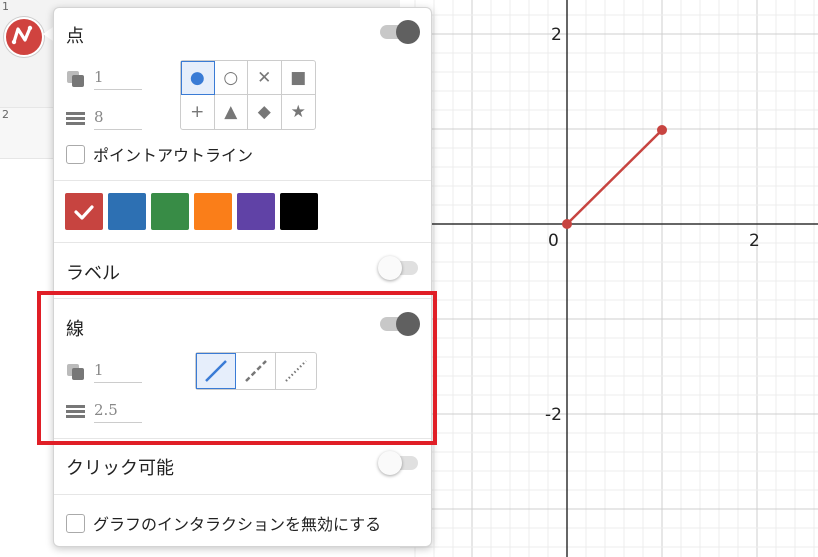 This screenshot has width=818, height=557. What do you see at coordinates (265, 78) in the screenshot?
I see `point-style-cross: ✕` at bounding box center [265, 78].